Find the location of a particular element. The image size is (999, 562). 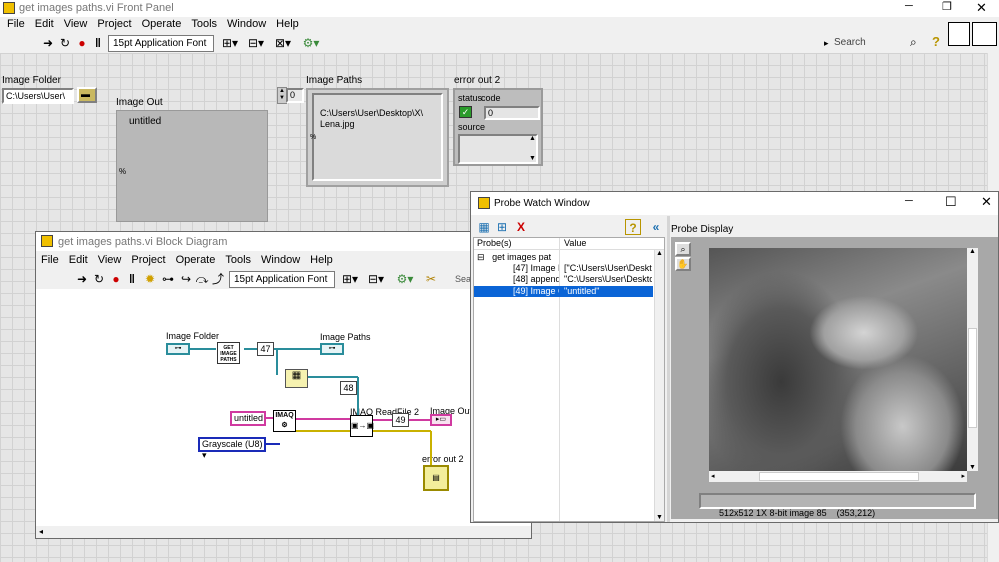

retain-wire-values-icon: ⊶ is located at coordinates (168, 279).